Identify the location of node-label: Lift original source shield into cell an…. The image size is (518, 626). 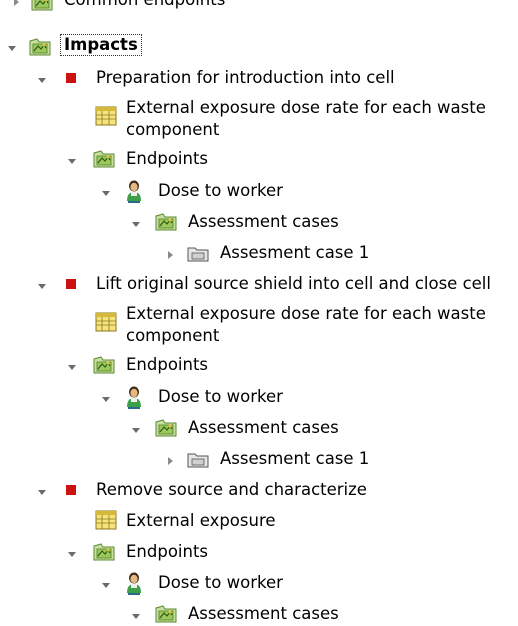
(293, 283).